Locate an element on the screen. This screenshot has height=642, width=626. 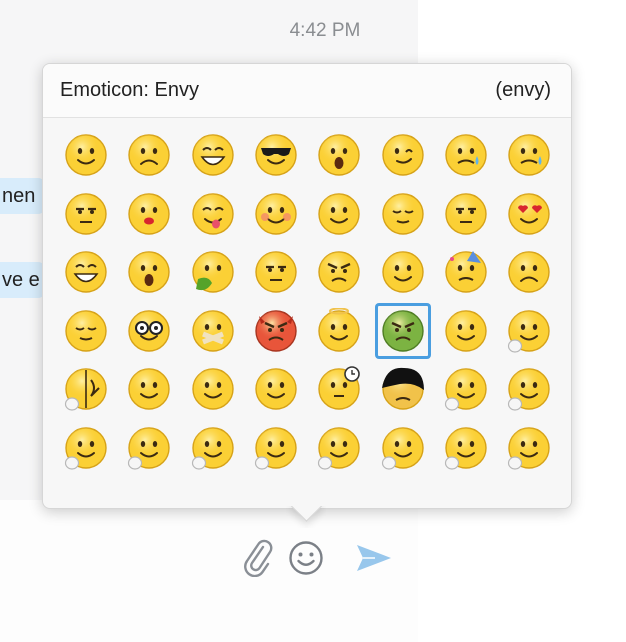
paperclip-icon is located at coordinates (258, 558).